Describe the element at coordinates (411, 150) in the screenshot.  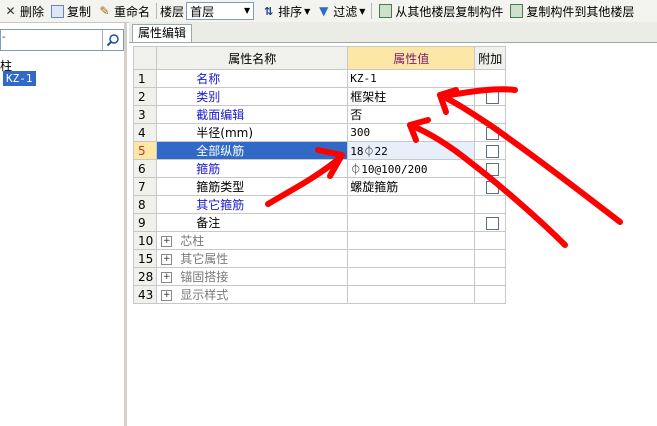
I see `property-value-cell: 18⏀22` at that location.